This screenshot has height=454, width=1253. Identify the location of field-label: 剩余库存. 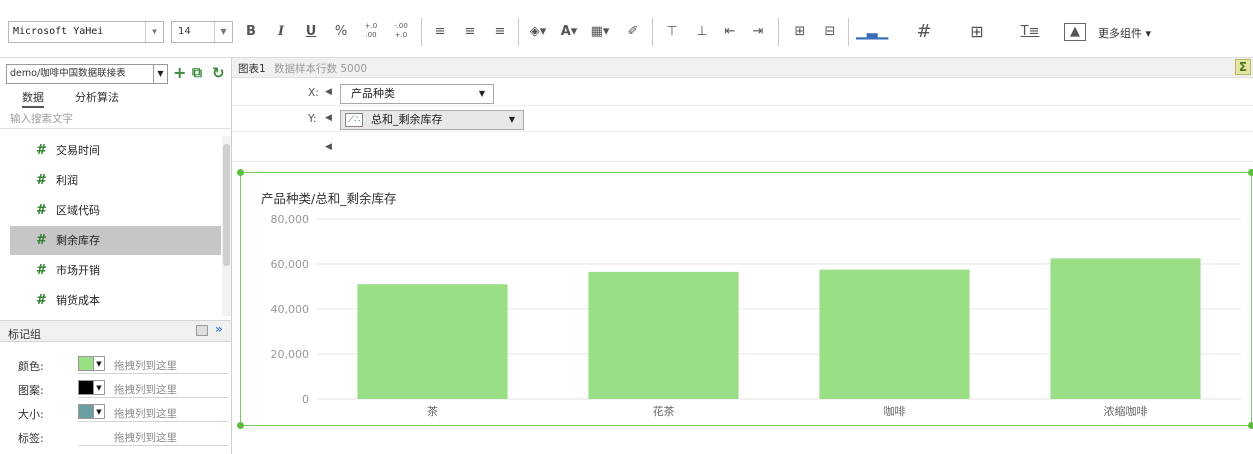
(78, 240).